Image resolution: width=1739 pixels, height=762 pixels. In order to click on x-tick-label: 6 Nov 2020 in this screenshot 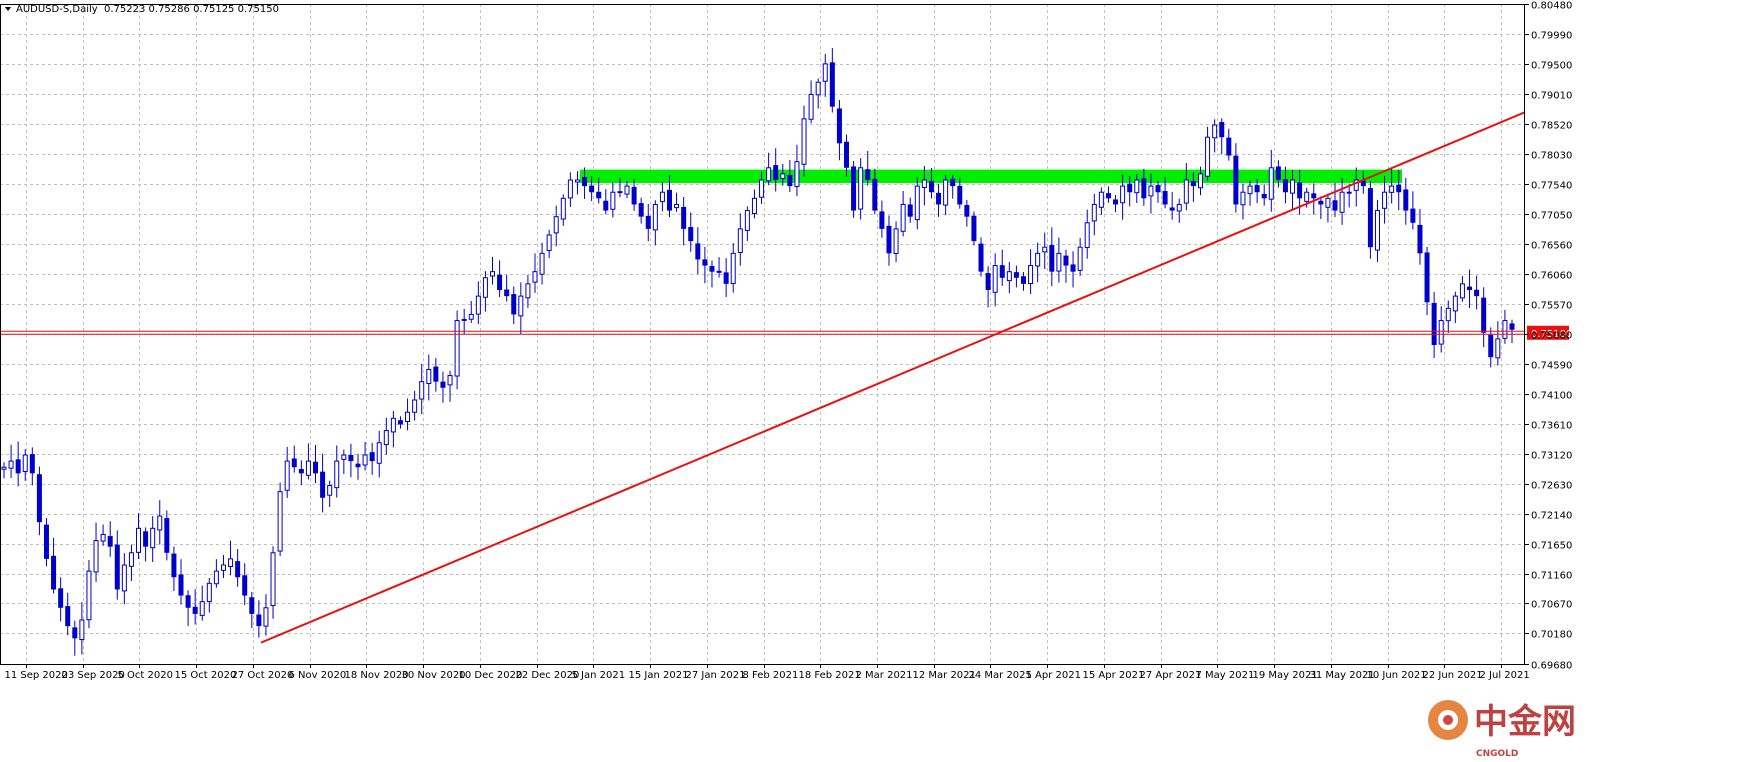, I will do `click(318, 675)`.